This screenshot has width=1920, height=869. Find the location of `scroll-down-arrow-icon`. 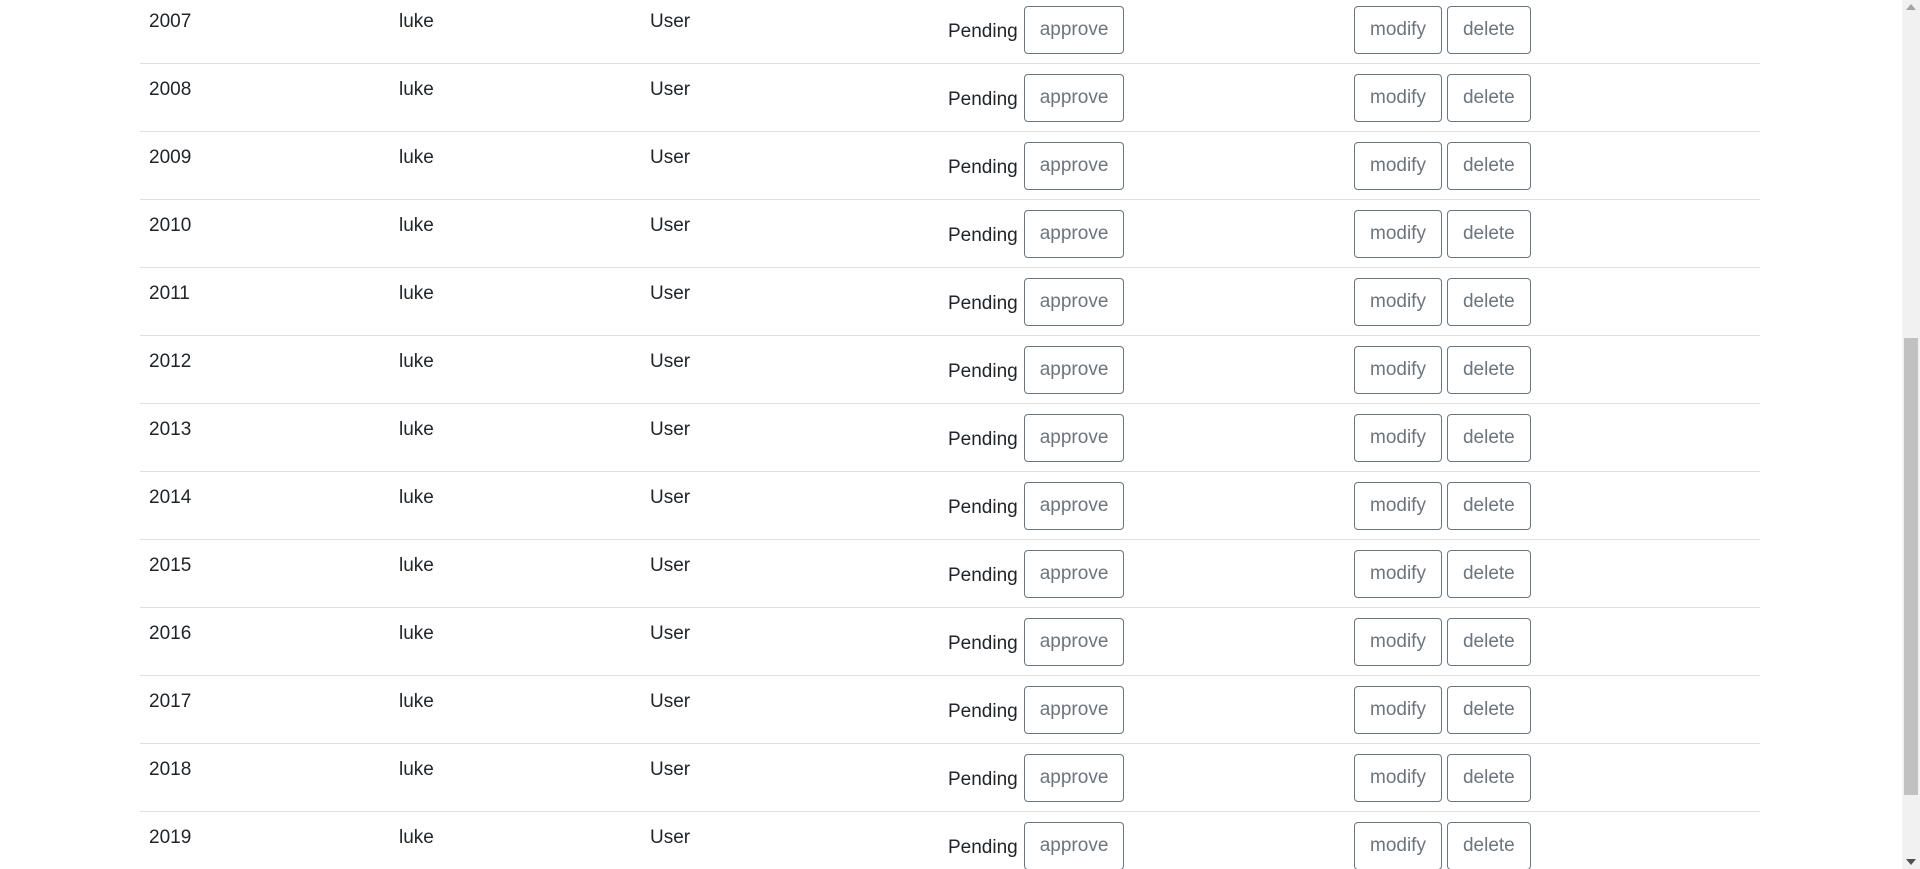

scroll-down-arrow-icon is located at coordinates (1911, 862).